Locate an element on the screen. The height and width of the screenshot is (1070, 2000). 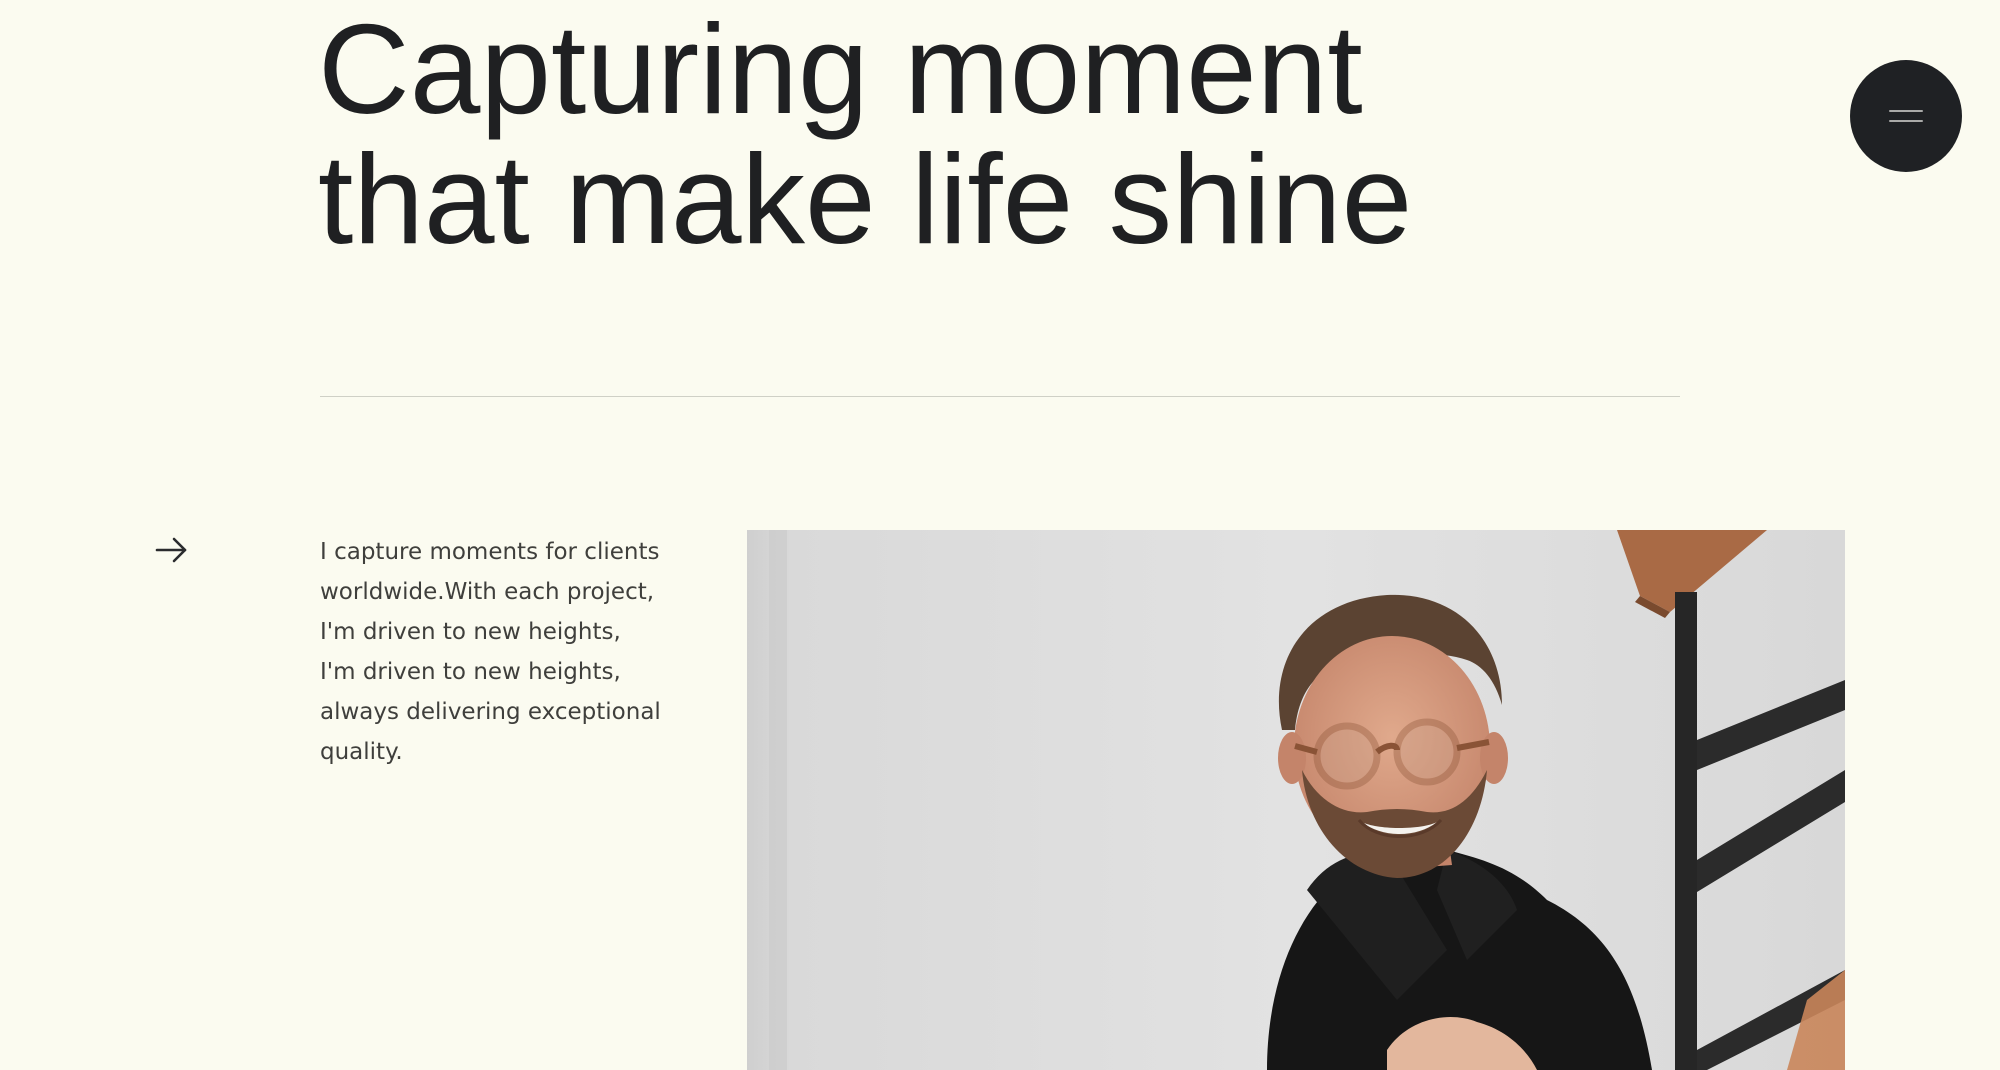
hero-title-line-2: that make life shine is located at coordinates (865, 199).